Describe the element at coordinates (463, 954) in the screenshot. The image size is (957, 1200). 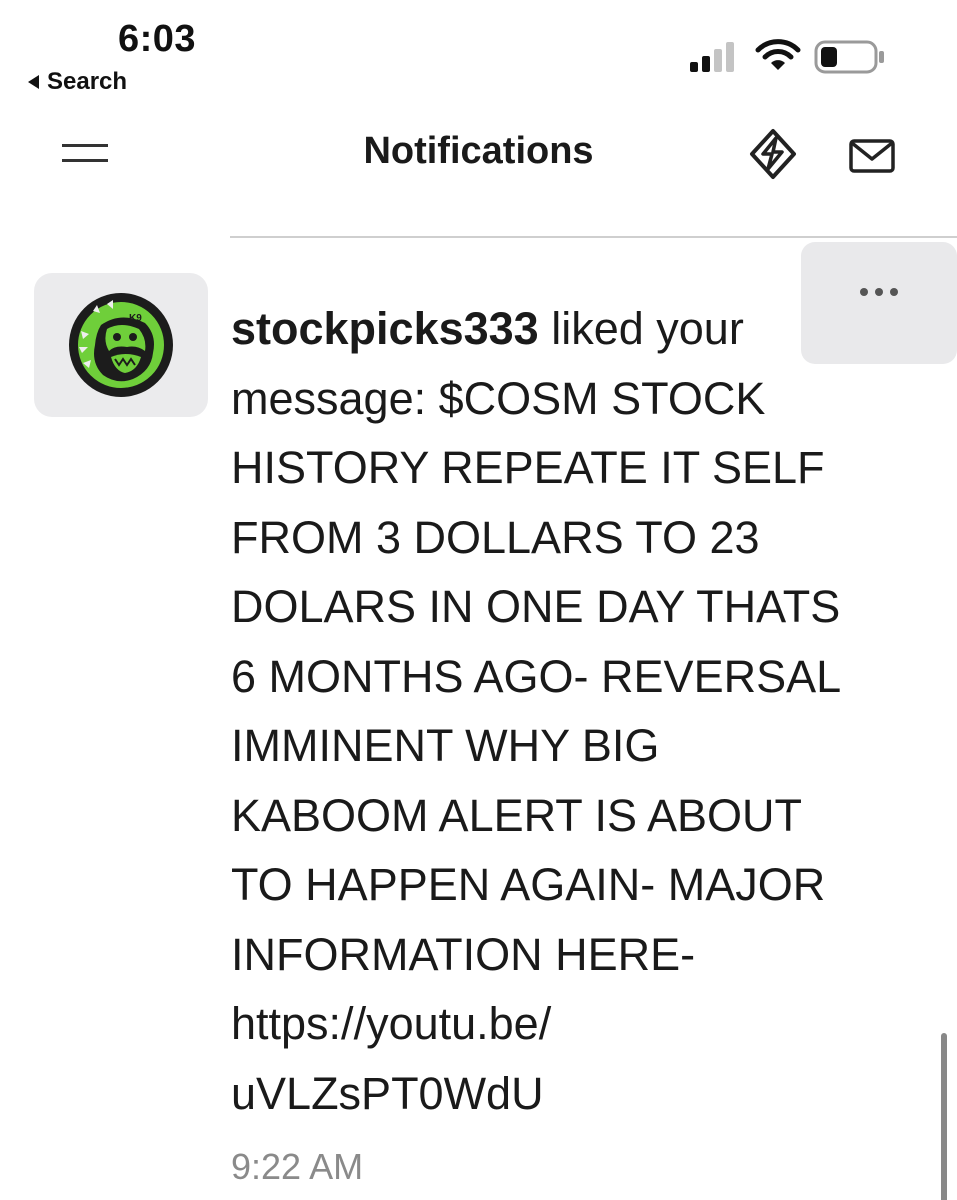
I see `message-line: INFORMATION HERE-` at that location.